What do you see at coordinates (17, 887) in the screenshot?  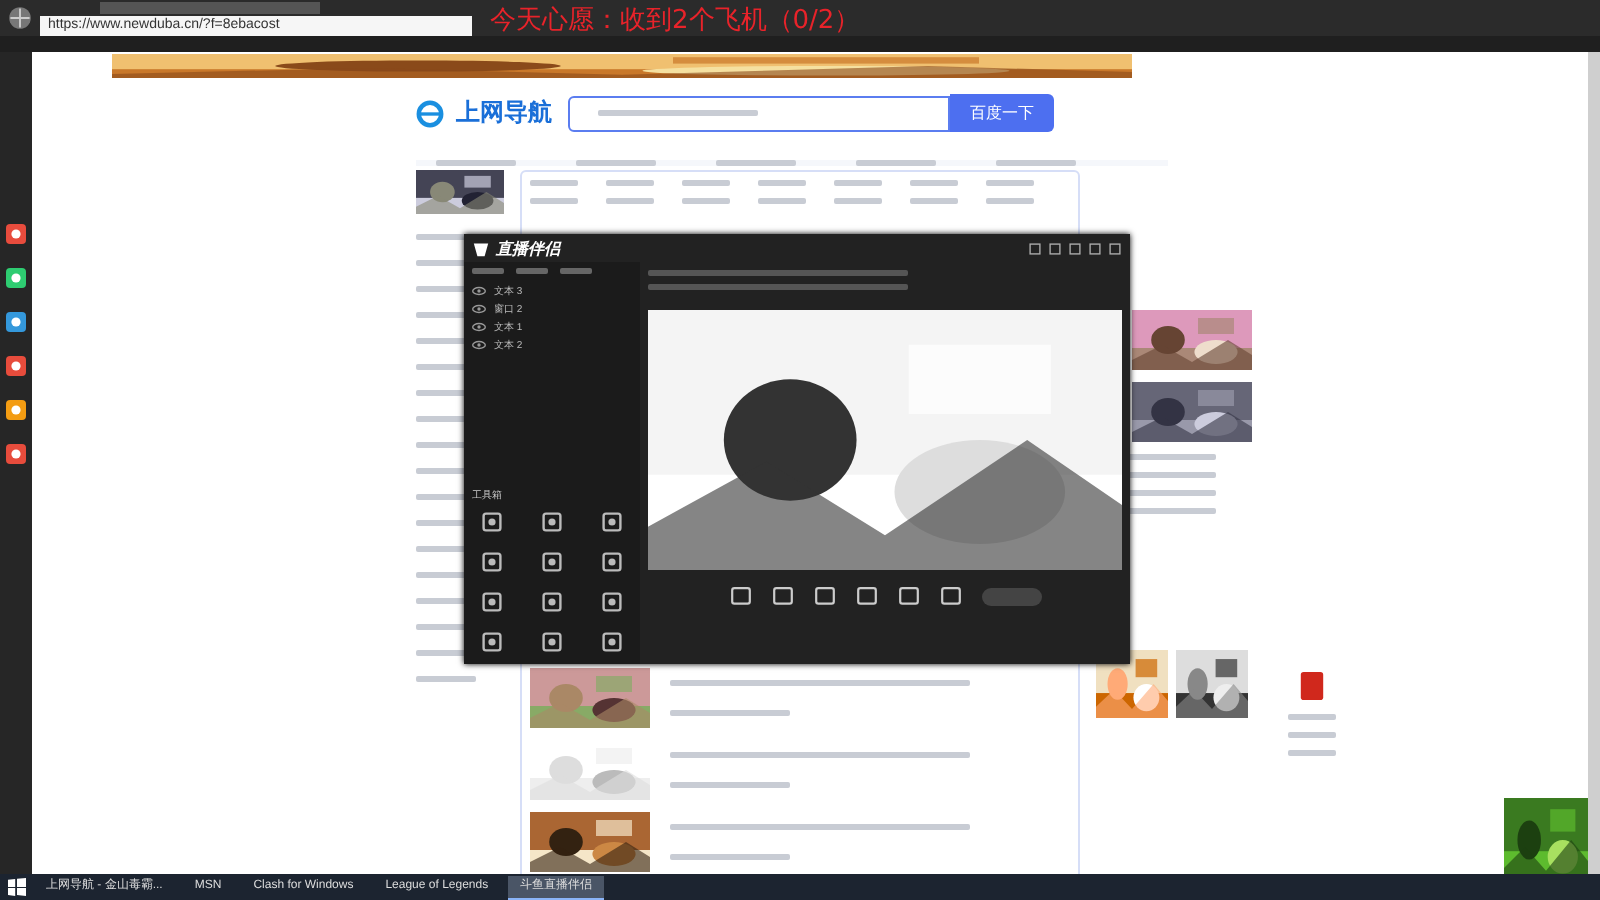 I see `windows-icon` at bounding box center [17, 887].